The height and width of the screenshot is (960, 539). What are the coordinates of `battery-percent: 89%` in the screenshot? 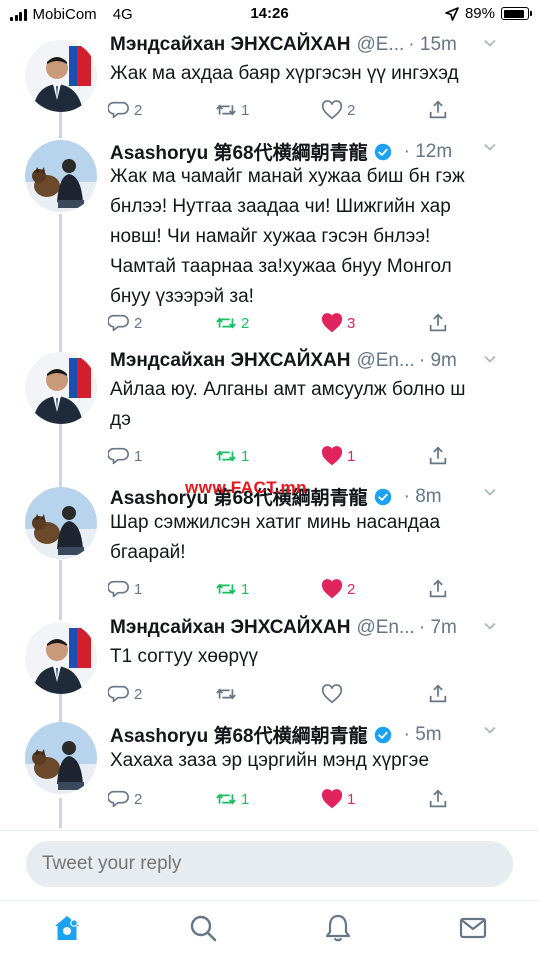 It's located at (479, 13).